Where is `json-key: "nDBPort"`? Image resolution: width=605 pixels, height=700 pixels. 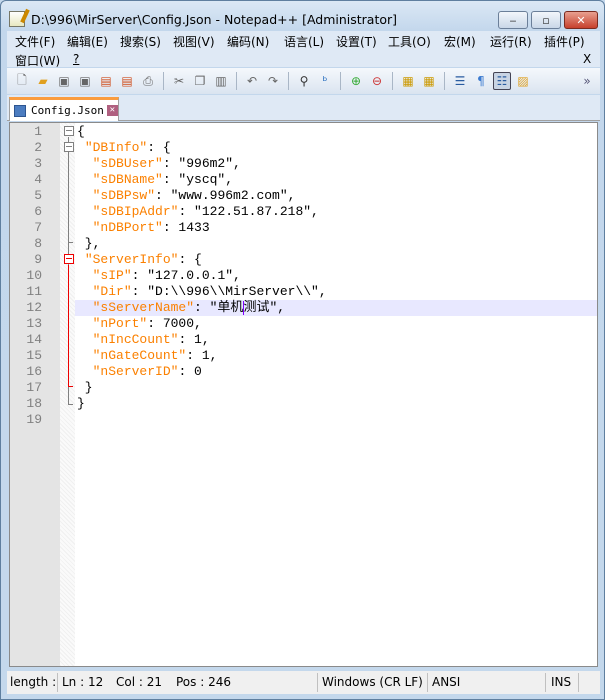
json-key: "nDBPort" is located at coordinates (127, 227).